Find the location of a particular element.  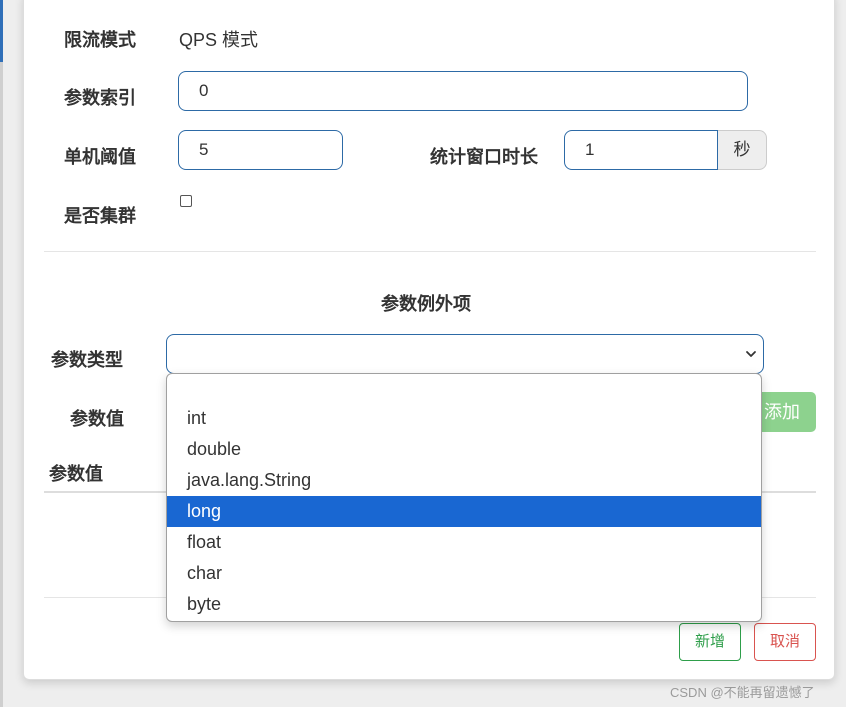

threshold-input: 5 is located at coordinates (260, 150).